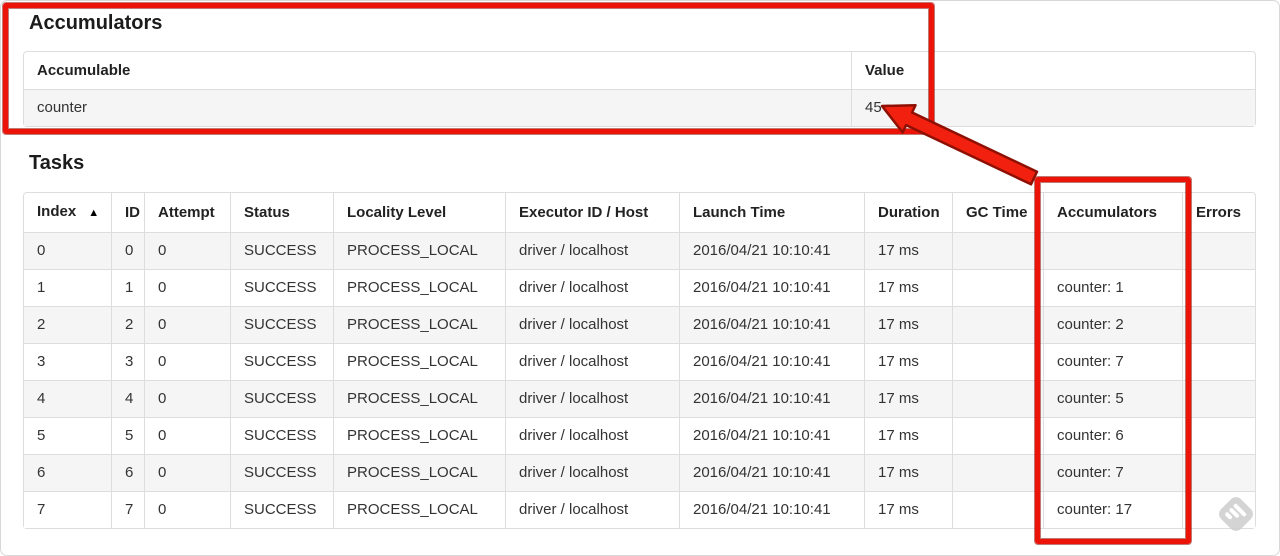 This screenshot has height=556, width=1280. Describe the element at coordinates (1053, 70) in the screenshot. I see `value-column-header: Value` at that location.